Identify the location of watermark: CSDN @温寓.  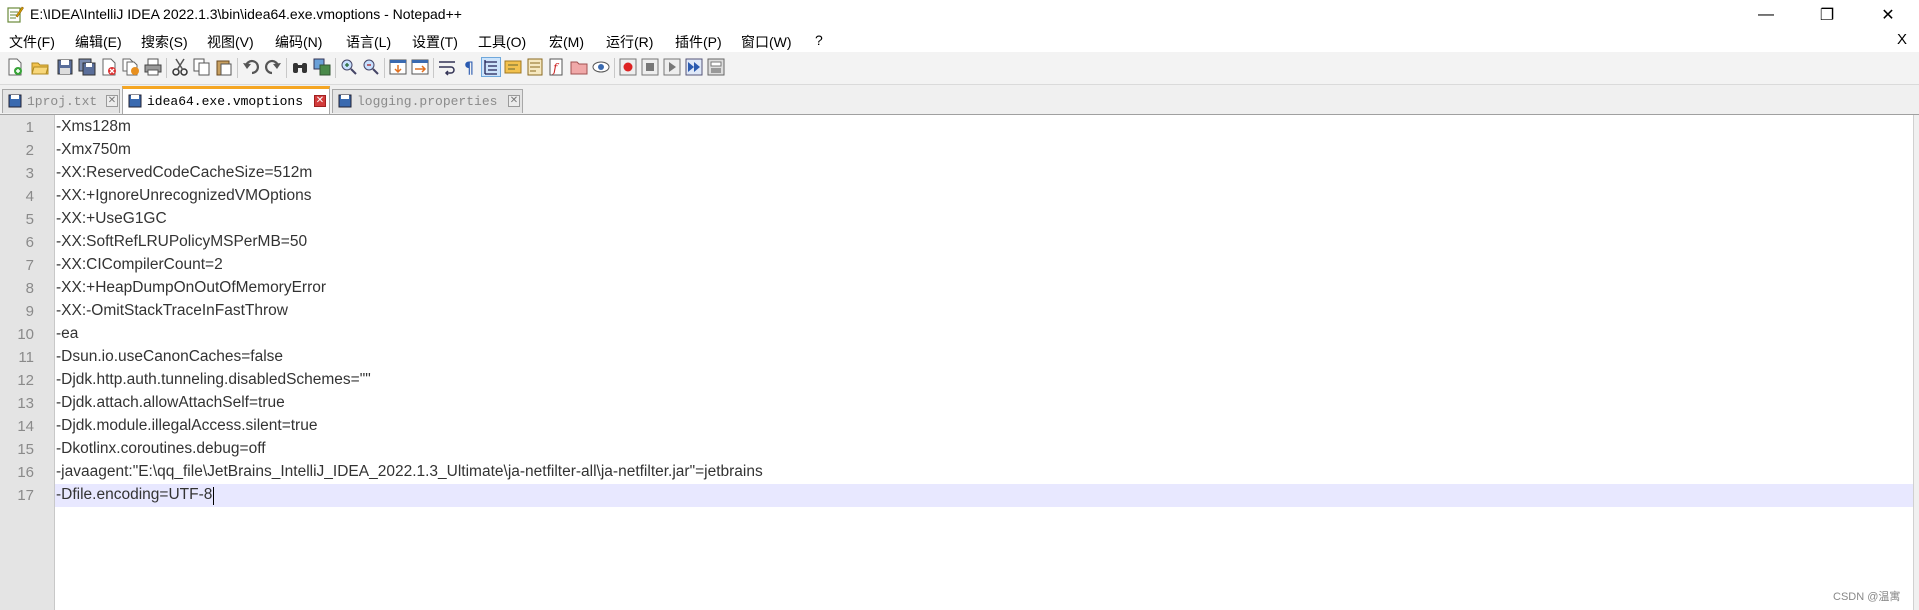
(1867, 597).